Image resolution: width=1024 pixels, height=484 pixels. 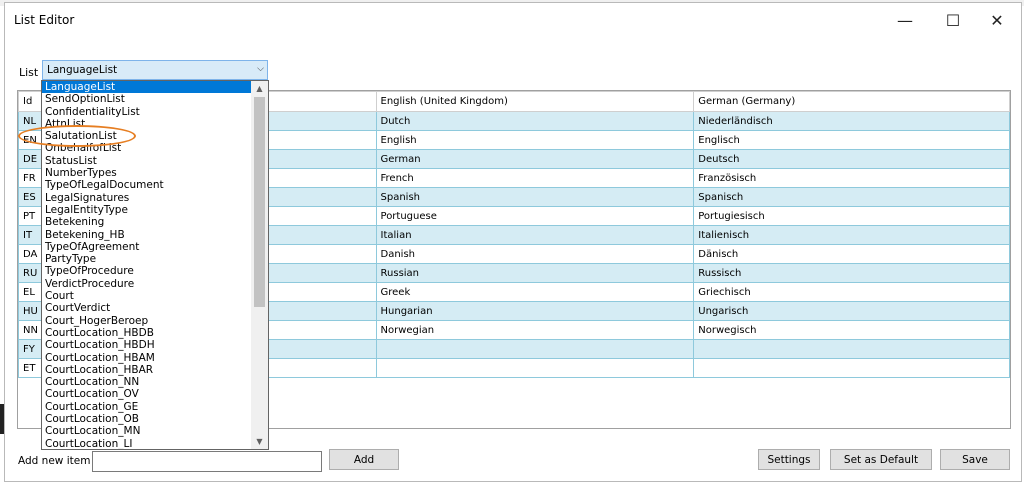 I want to click on dropdown-option: TypeOfAgreement, so click(x=155, y=247).